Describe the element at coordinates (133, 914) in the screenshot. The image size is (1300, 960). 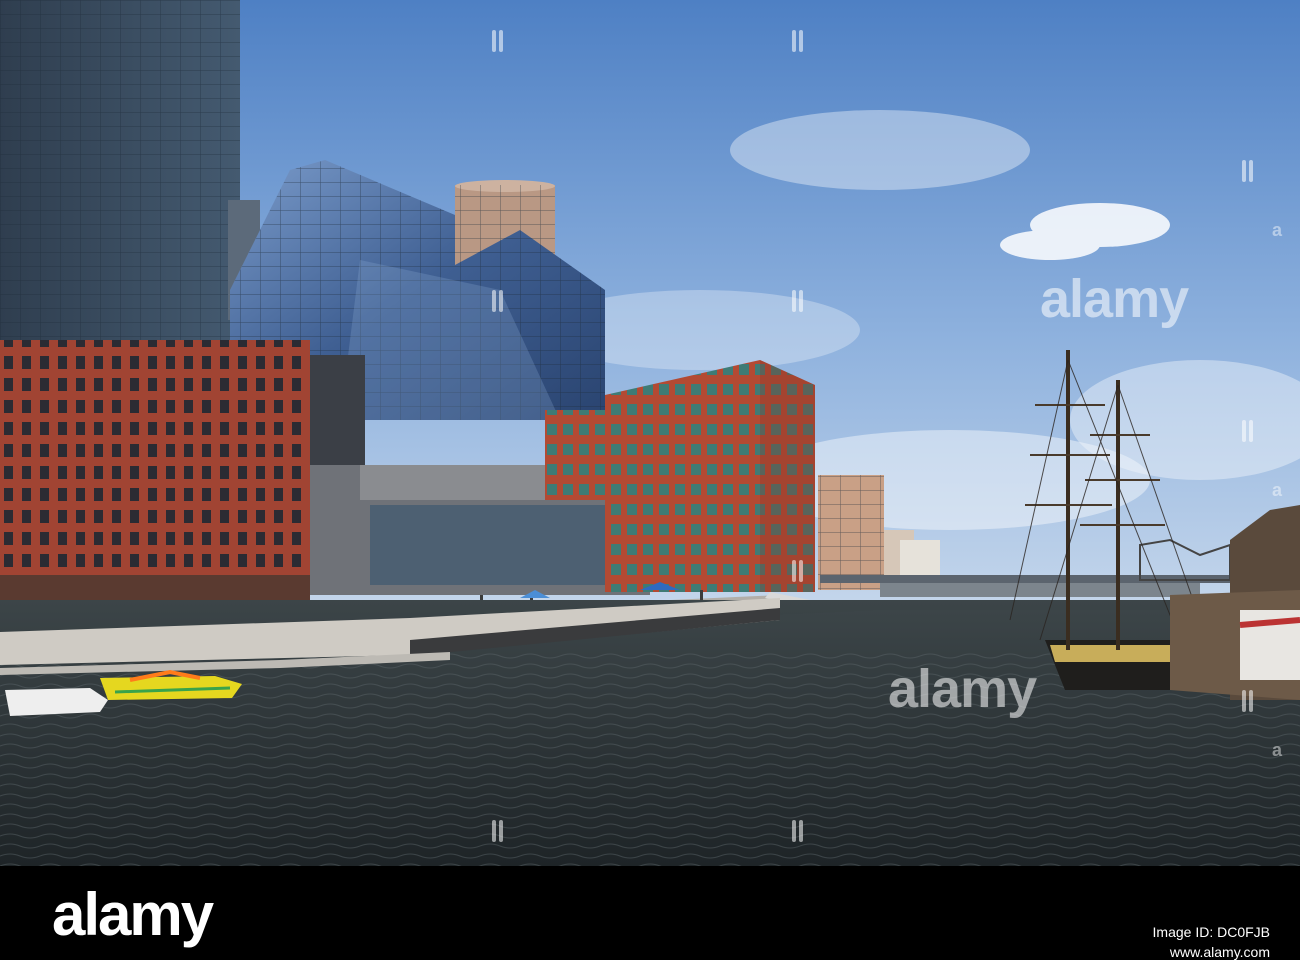
I see `brand-logo: alamy` at that location.